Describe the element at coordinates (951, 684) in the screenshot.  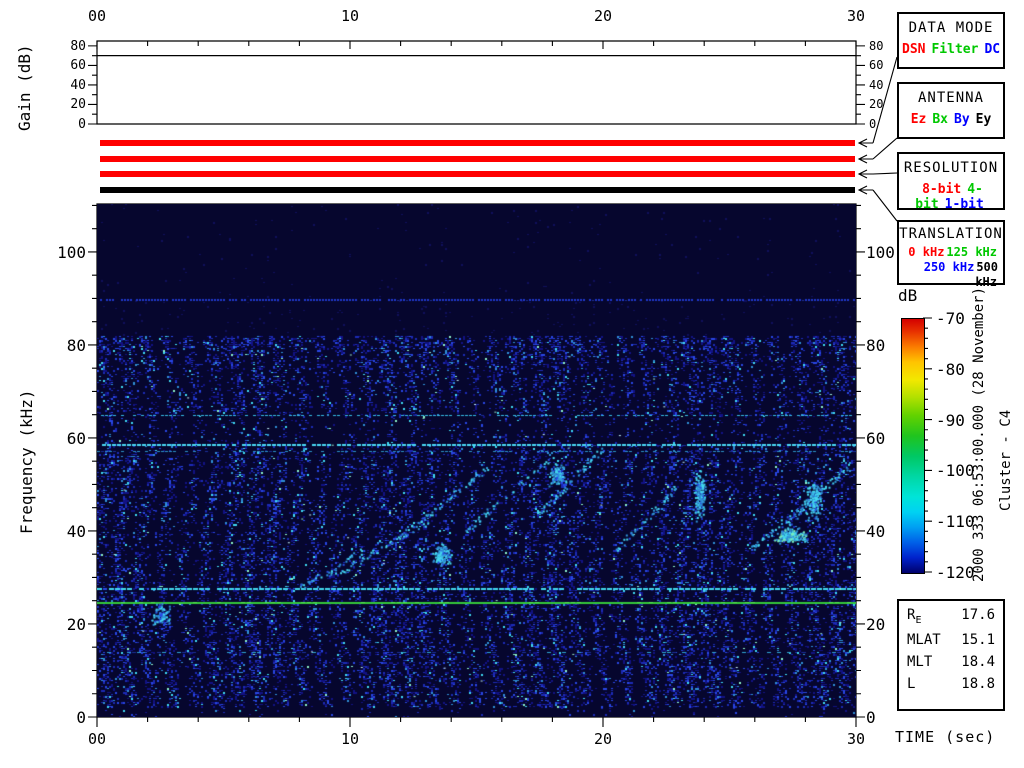
I see `ephemeris-row: L 18.8` at that location.